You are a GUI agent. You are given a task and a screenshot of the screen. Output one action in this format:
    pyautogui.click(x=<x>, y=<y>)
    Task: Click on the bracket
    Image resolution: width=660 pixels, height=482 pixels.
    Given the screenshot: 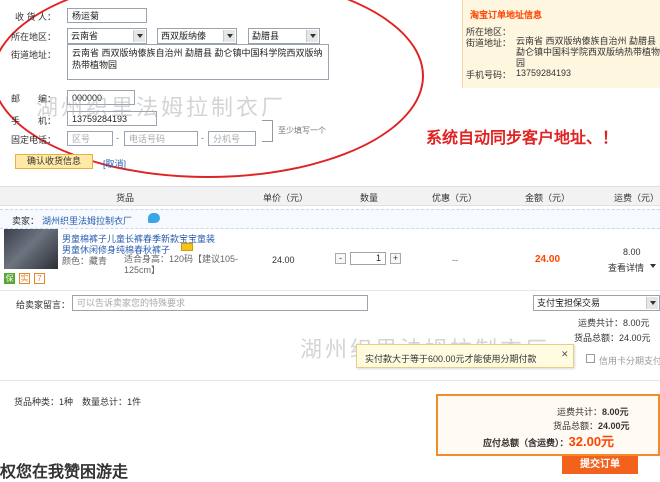 What is the action you would take?
    pyautogui.click(x=267, y=131)
    